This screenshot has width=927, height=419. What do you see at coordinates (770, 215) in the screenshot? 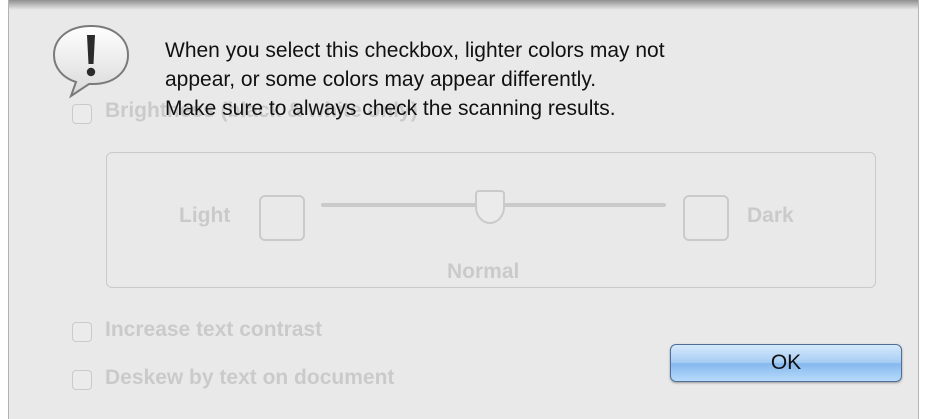
I see `slider-dark-label: Dark` at bounding box center [770, 215].